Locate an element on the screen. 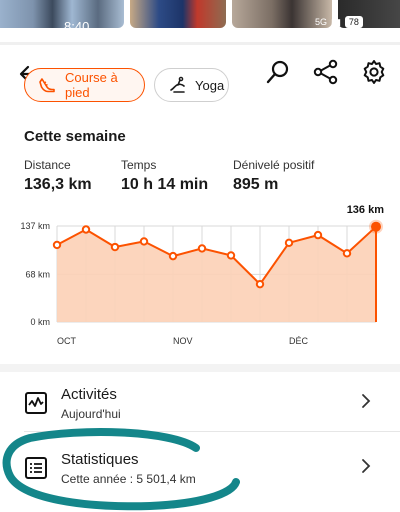 Image resolution: width=400 pixels, height=512 pixels. photo-strip: 8:40 5G ▮▮ 78 is located at coordinates (200, 18).